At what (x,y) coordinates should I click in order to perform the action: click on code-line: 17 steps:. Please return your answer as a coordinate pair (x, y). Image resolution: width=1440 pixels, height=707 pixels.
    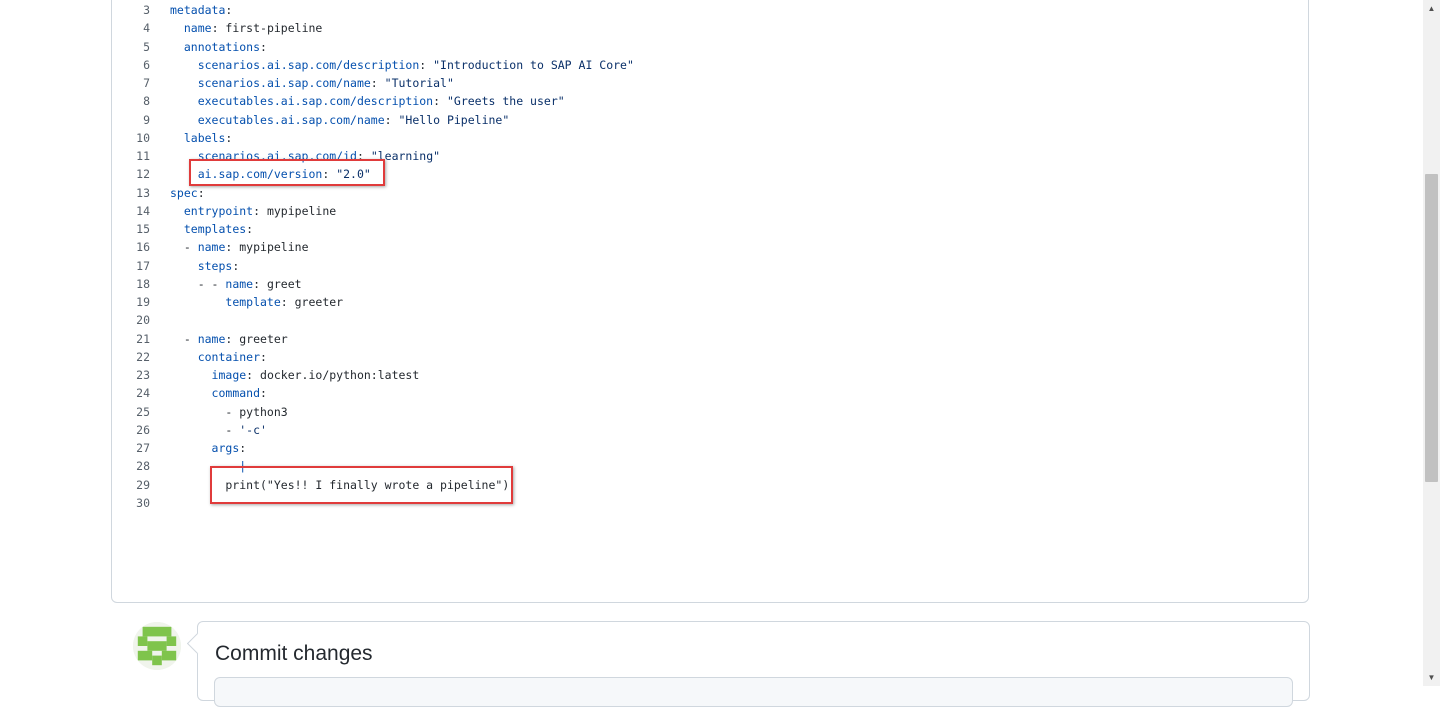
    Looking at the image, I should click on (662, 266).